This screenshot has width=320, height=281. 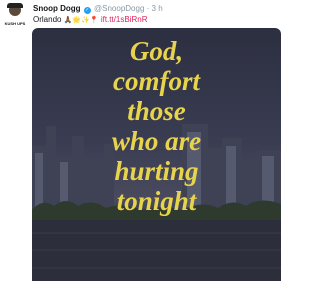 I want to click on verified-icon: ✓, so click(x=87, y=10).